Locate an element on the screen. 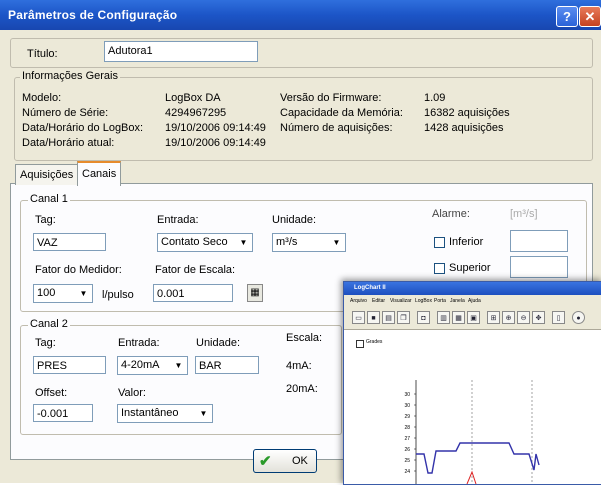  checkmark-icon: ✔ is located at coordinates (265, 461).